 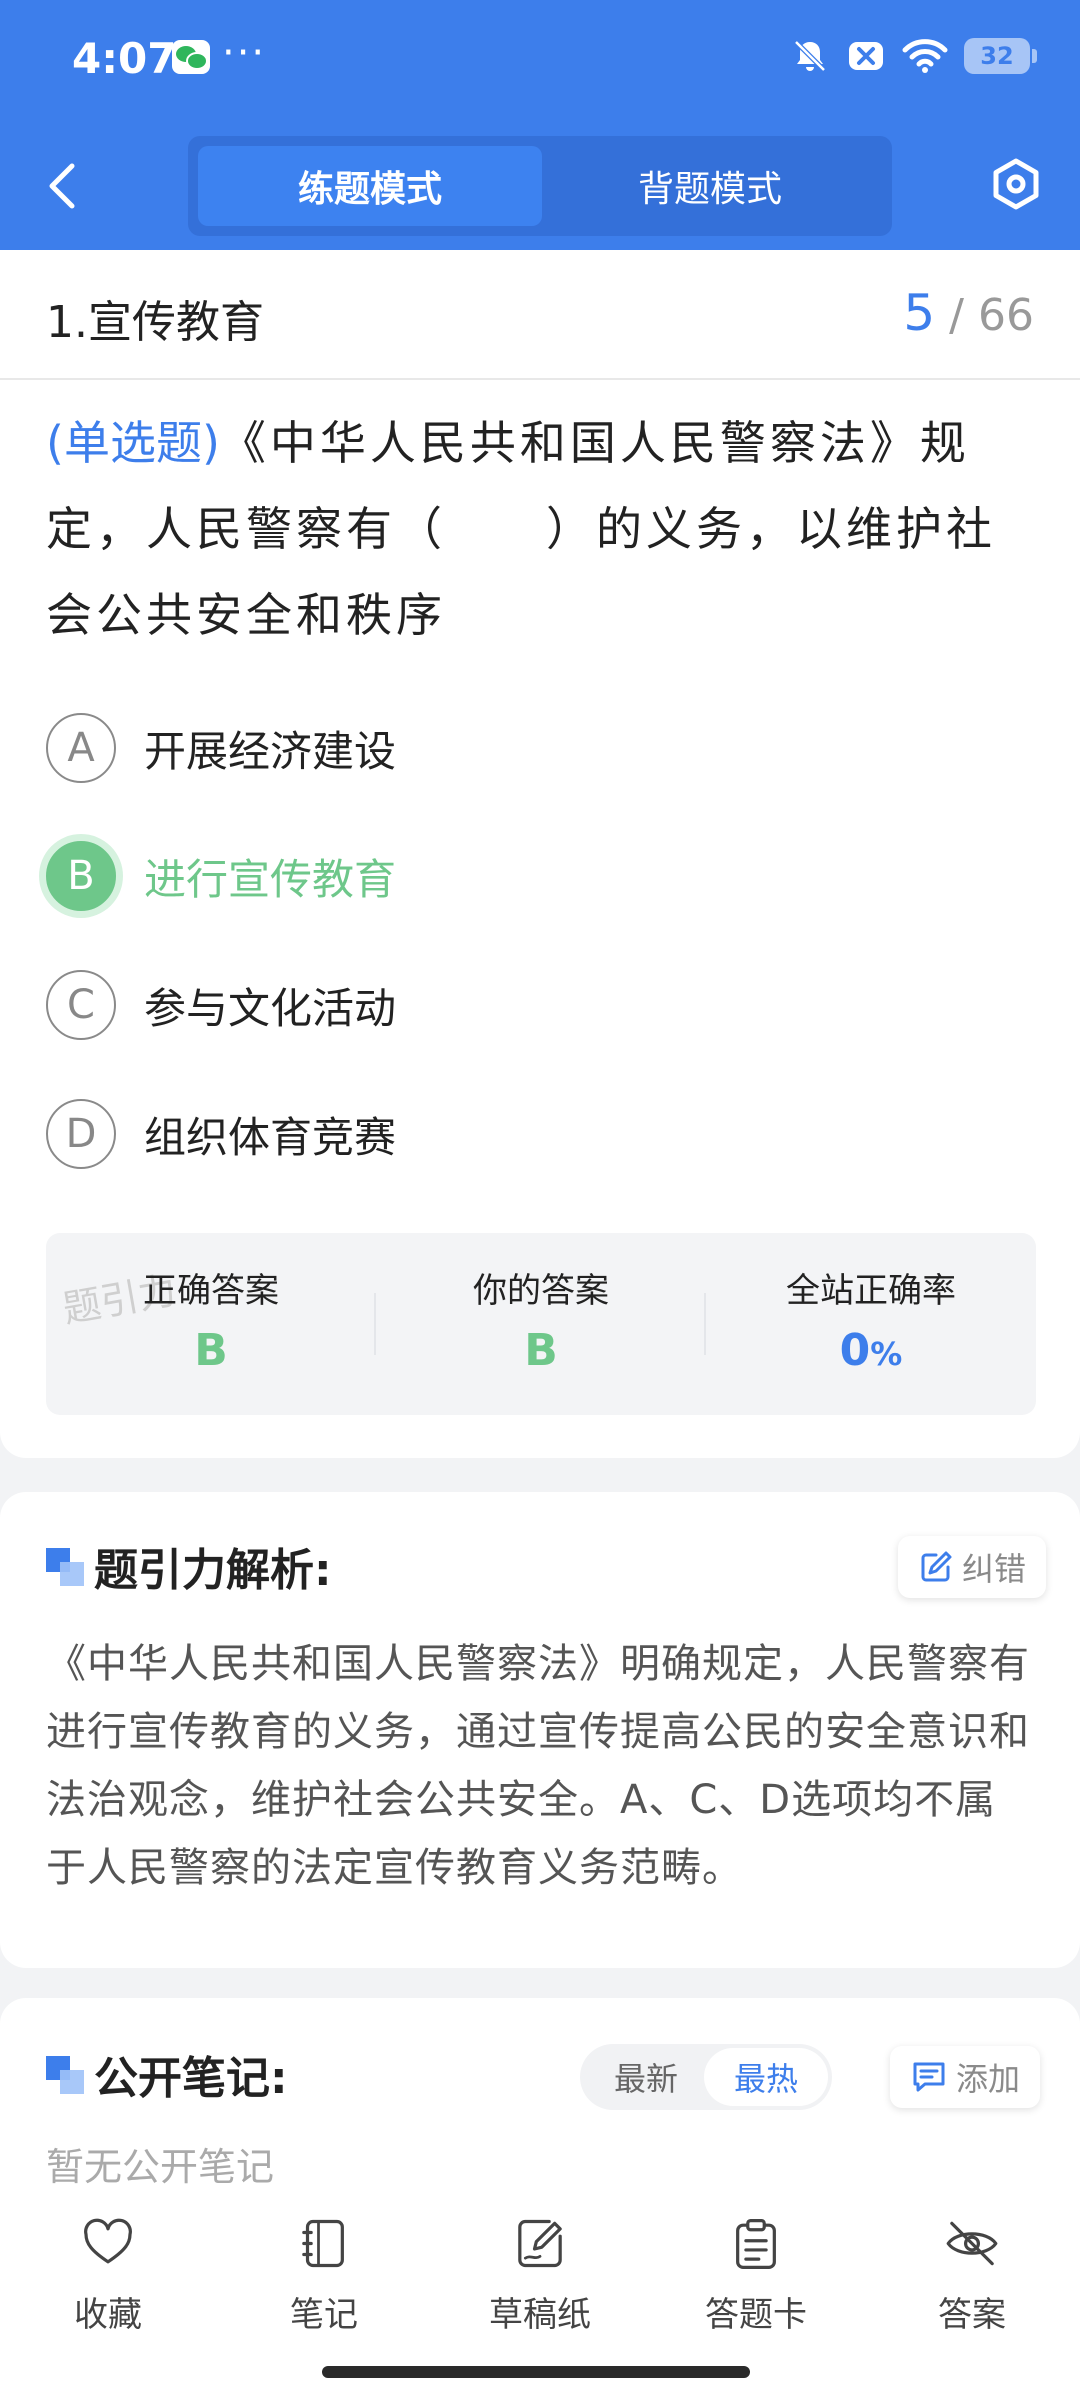 What do you see at coordinates (756, 2243) in the screenshot?
I see `clipboard-icon` at bounding box center [756, 2243].